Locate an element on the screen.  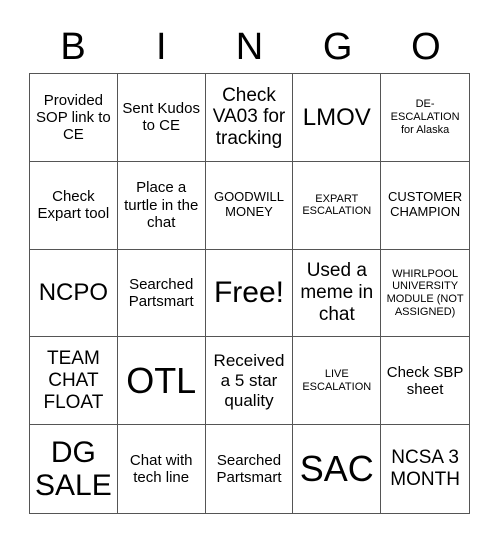
bingo-cell: LIVE ESCALATION is located at coordinates (337, 381).